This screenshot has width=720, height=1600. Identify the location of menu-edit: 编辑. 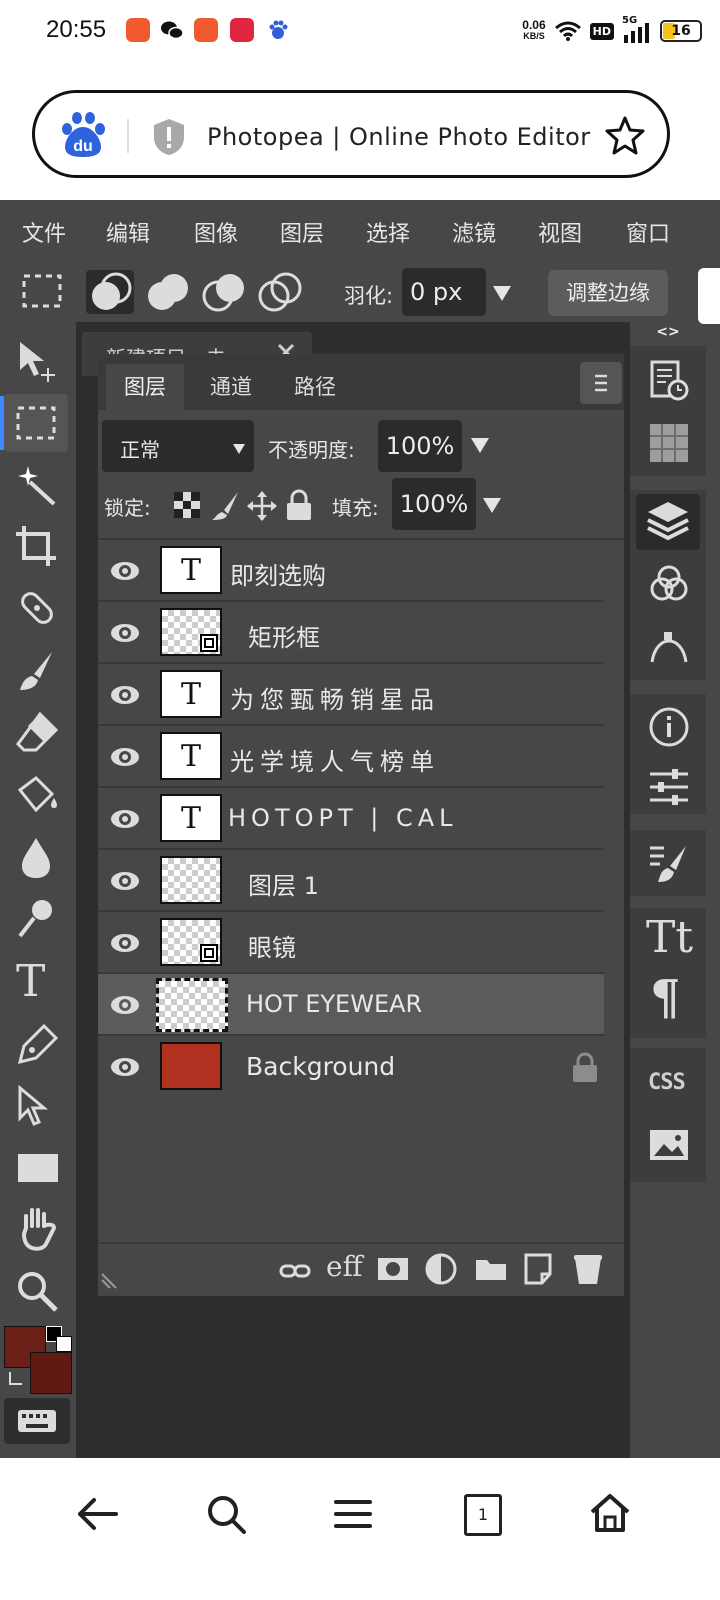
(128, 232).